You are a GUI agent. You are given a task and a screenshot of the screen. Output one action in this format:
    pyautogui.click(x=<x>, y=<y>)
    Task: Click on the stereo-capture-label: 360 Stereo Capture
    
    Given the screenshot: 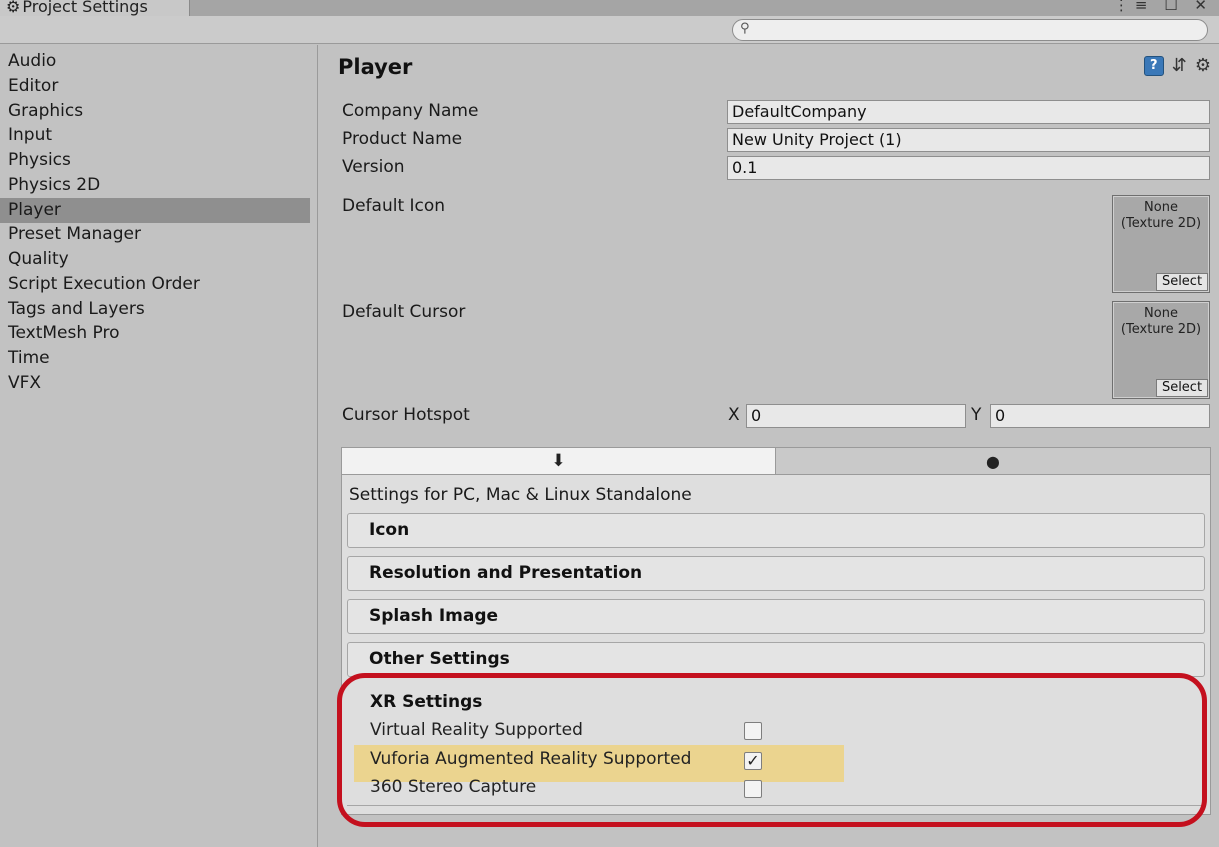 What is the action you would take?
    pyautogui.click(x=453, y=787)
    